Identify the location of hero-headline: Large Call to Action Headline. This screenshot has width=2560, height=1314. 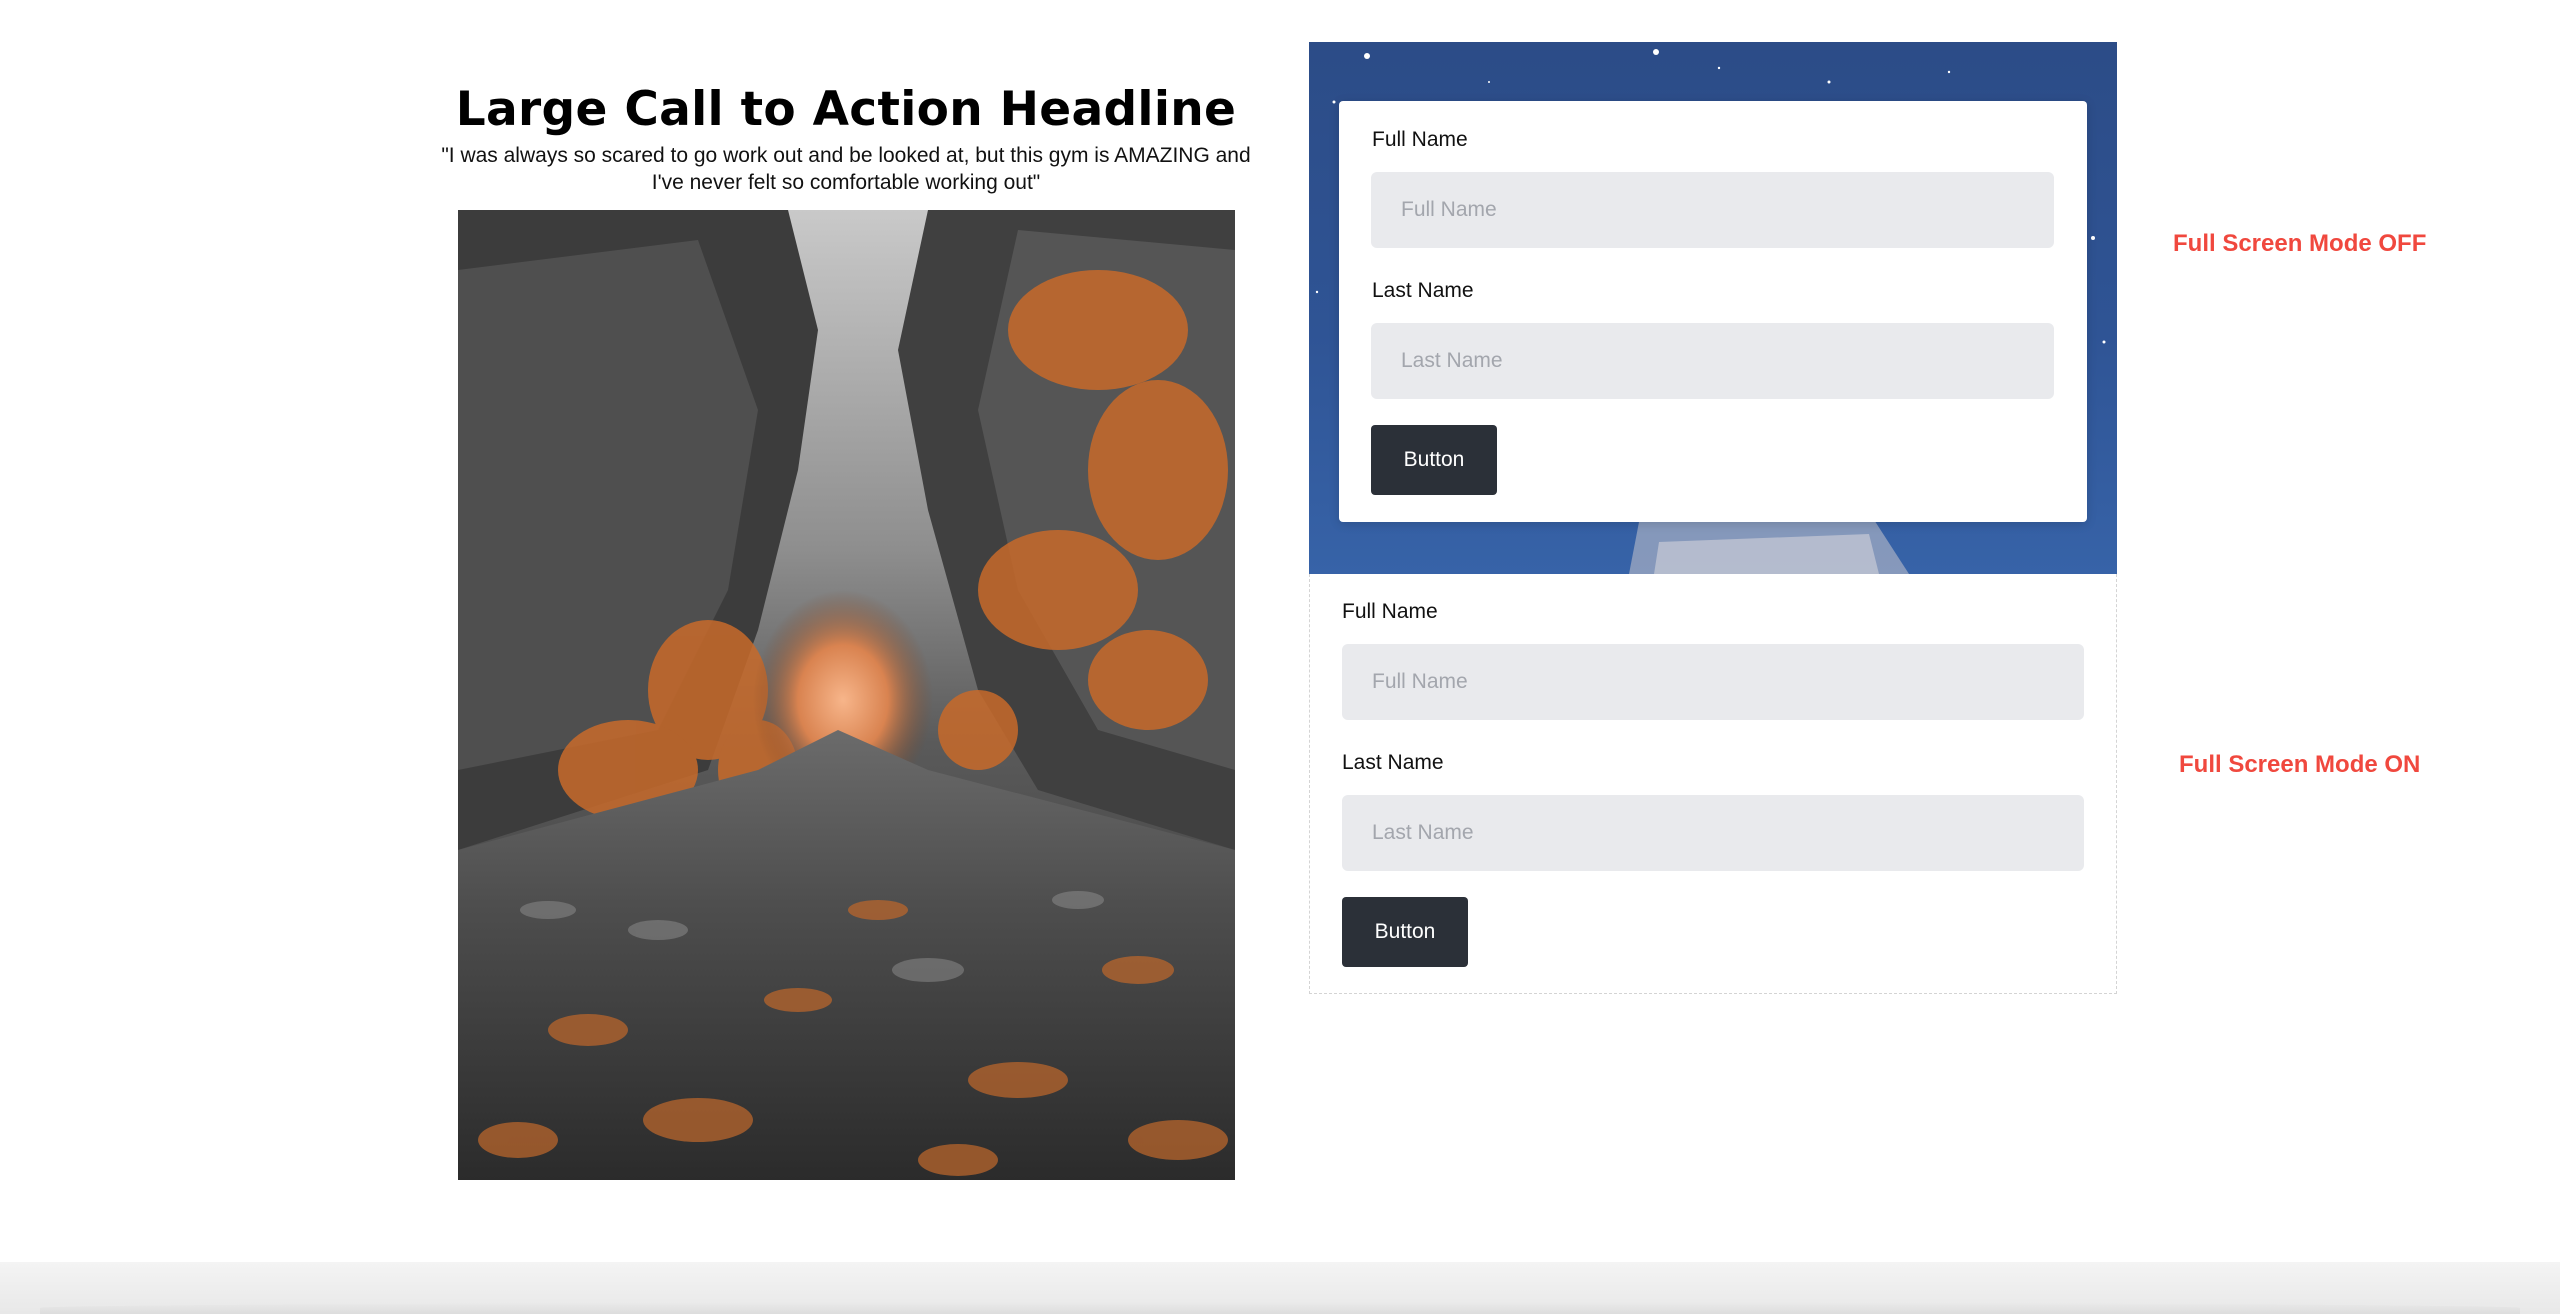
(846, 109).